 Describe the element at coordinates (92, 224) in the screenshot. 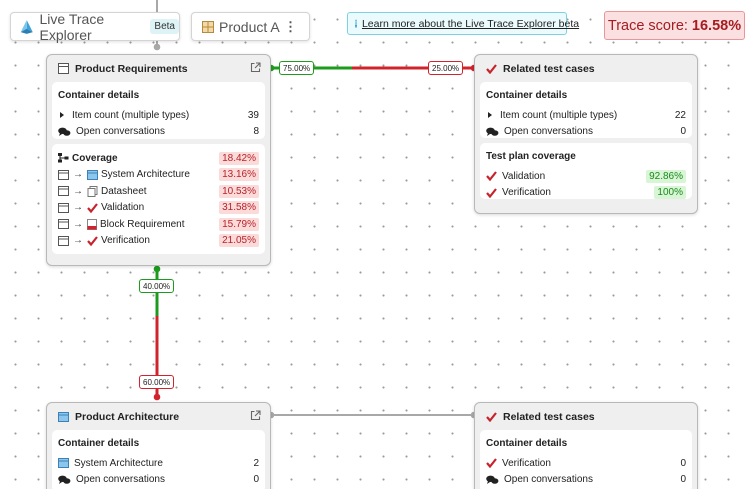

I see `pdf-icon` at that location.